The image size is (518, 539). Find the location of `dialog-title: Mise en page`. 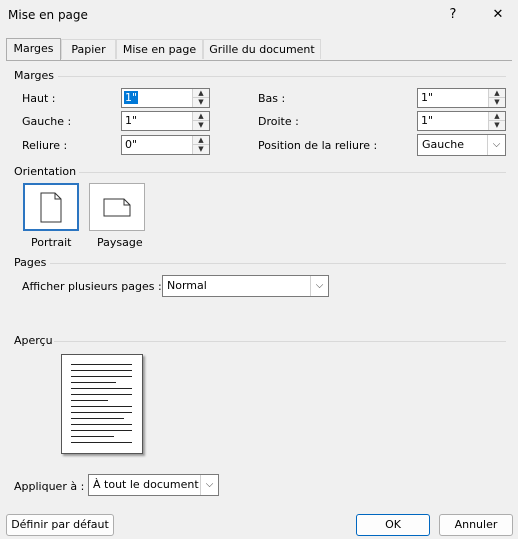

dialog-title: Mise en page is located at coordinates (48, 15).